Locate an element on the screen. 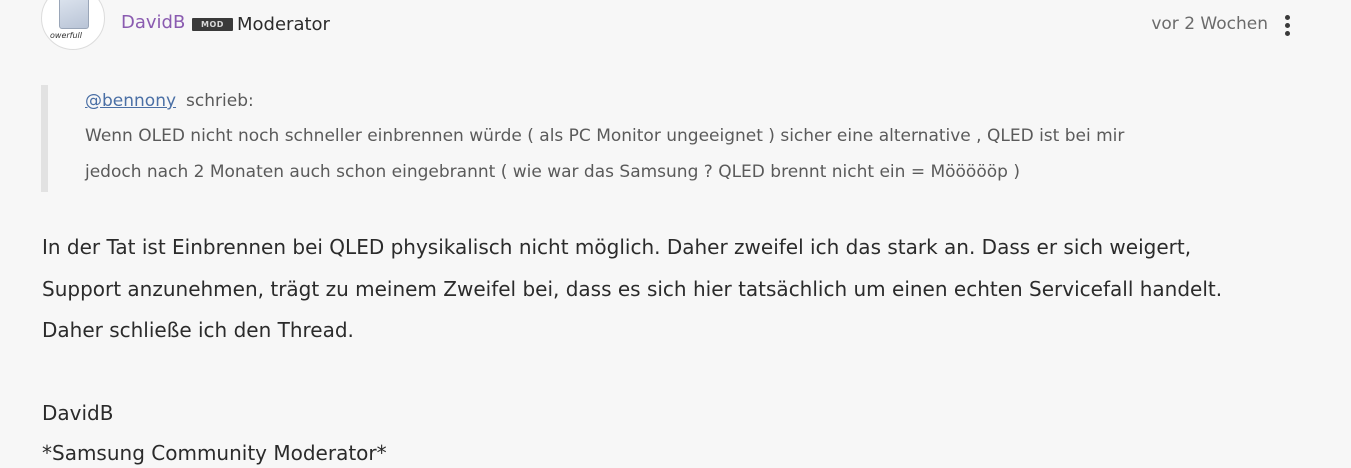 The height and width of the screenshot is (468, 1351). quote-wrote-label: schrieb: is located at coordinates (220, 101).